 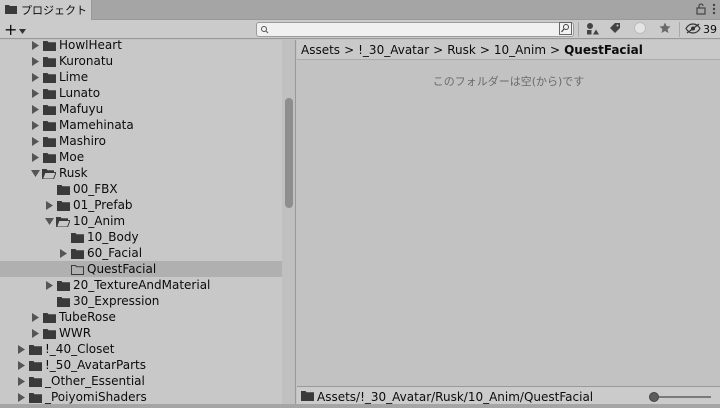 I want to click on hidden-packages-toggle: 39, so click(x=701, y=29).